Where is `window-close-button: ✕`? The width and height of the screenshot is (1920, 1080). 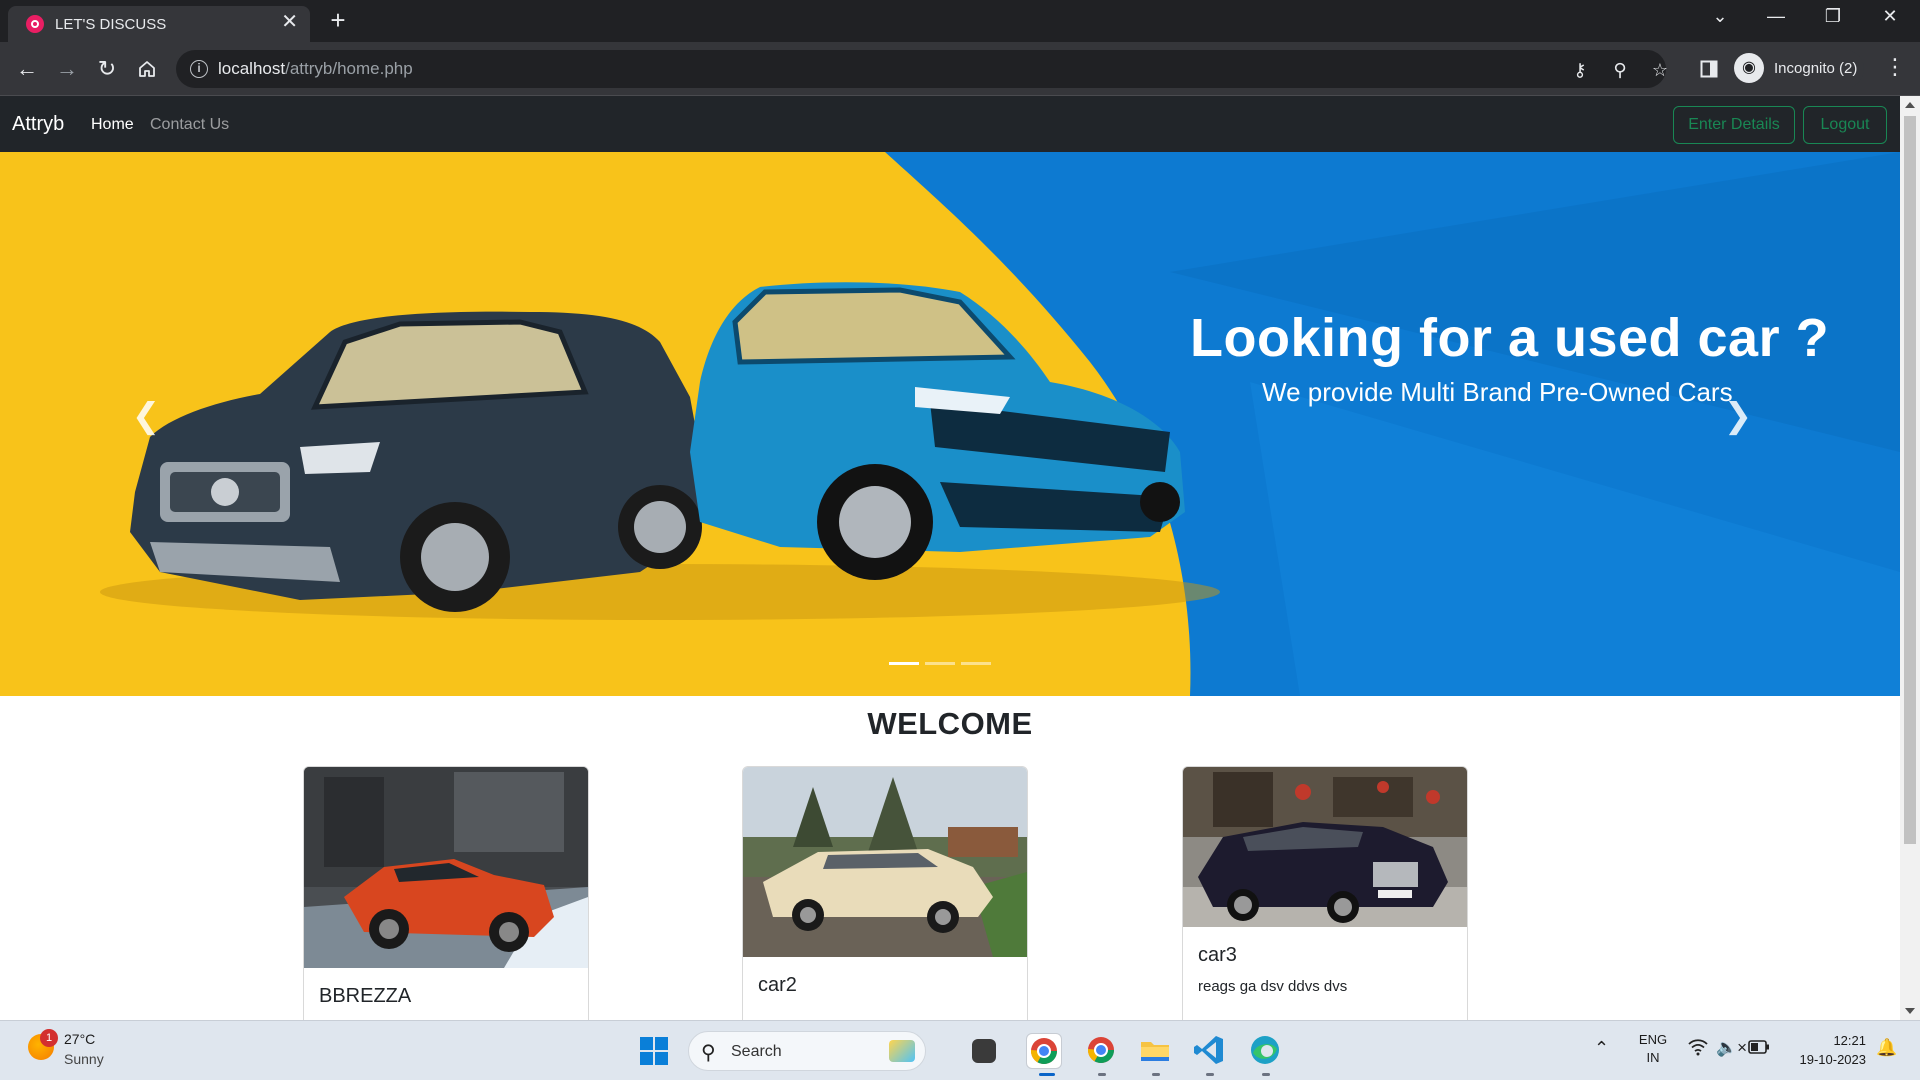 window-close-button: ✕ is located at coordinates (1890, 16).